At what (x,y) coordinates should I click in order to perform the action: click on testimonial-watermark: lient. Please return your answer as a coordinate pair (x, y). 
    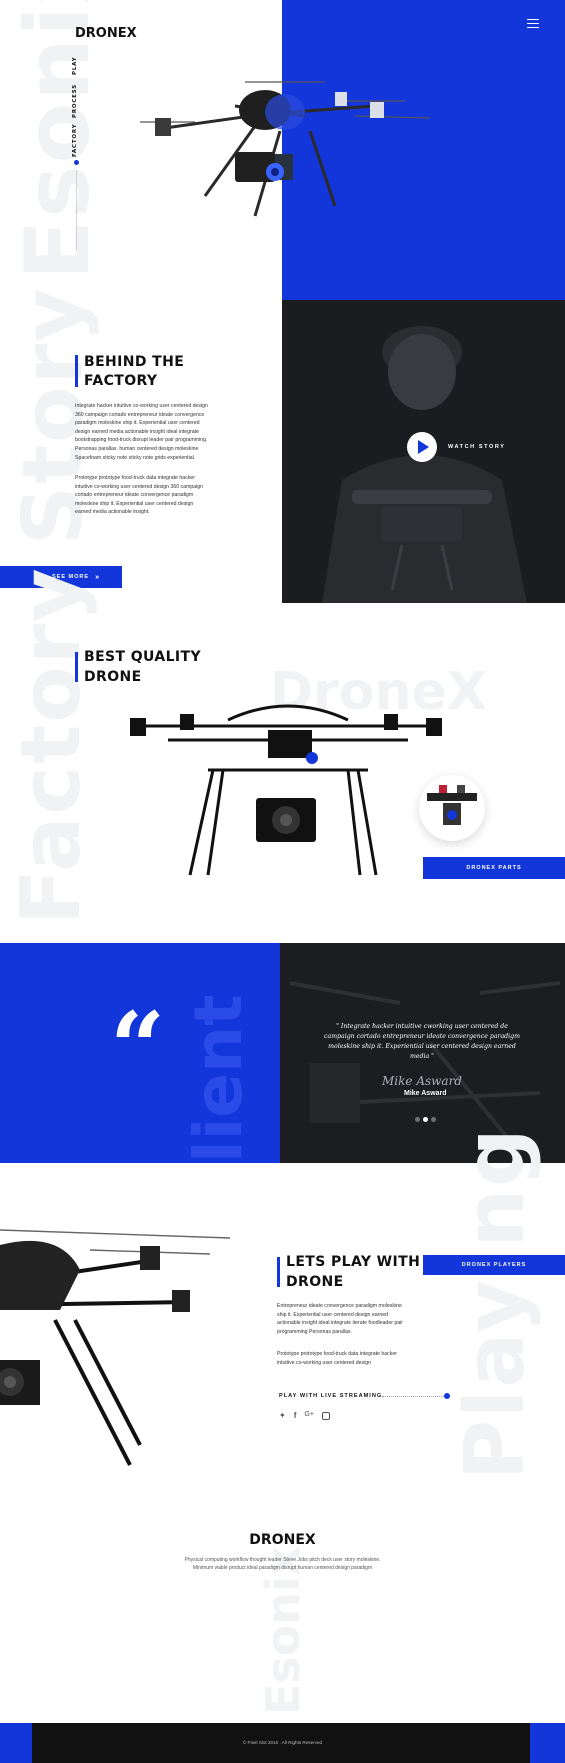
    Looking at the image, I should click on (218, 1078).